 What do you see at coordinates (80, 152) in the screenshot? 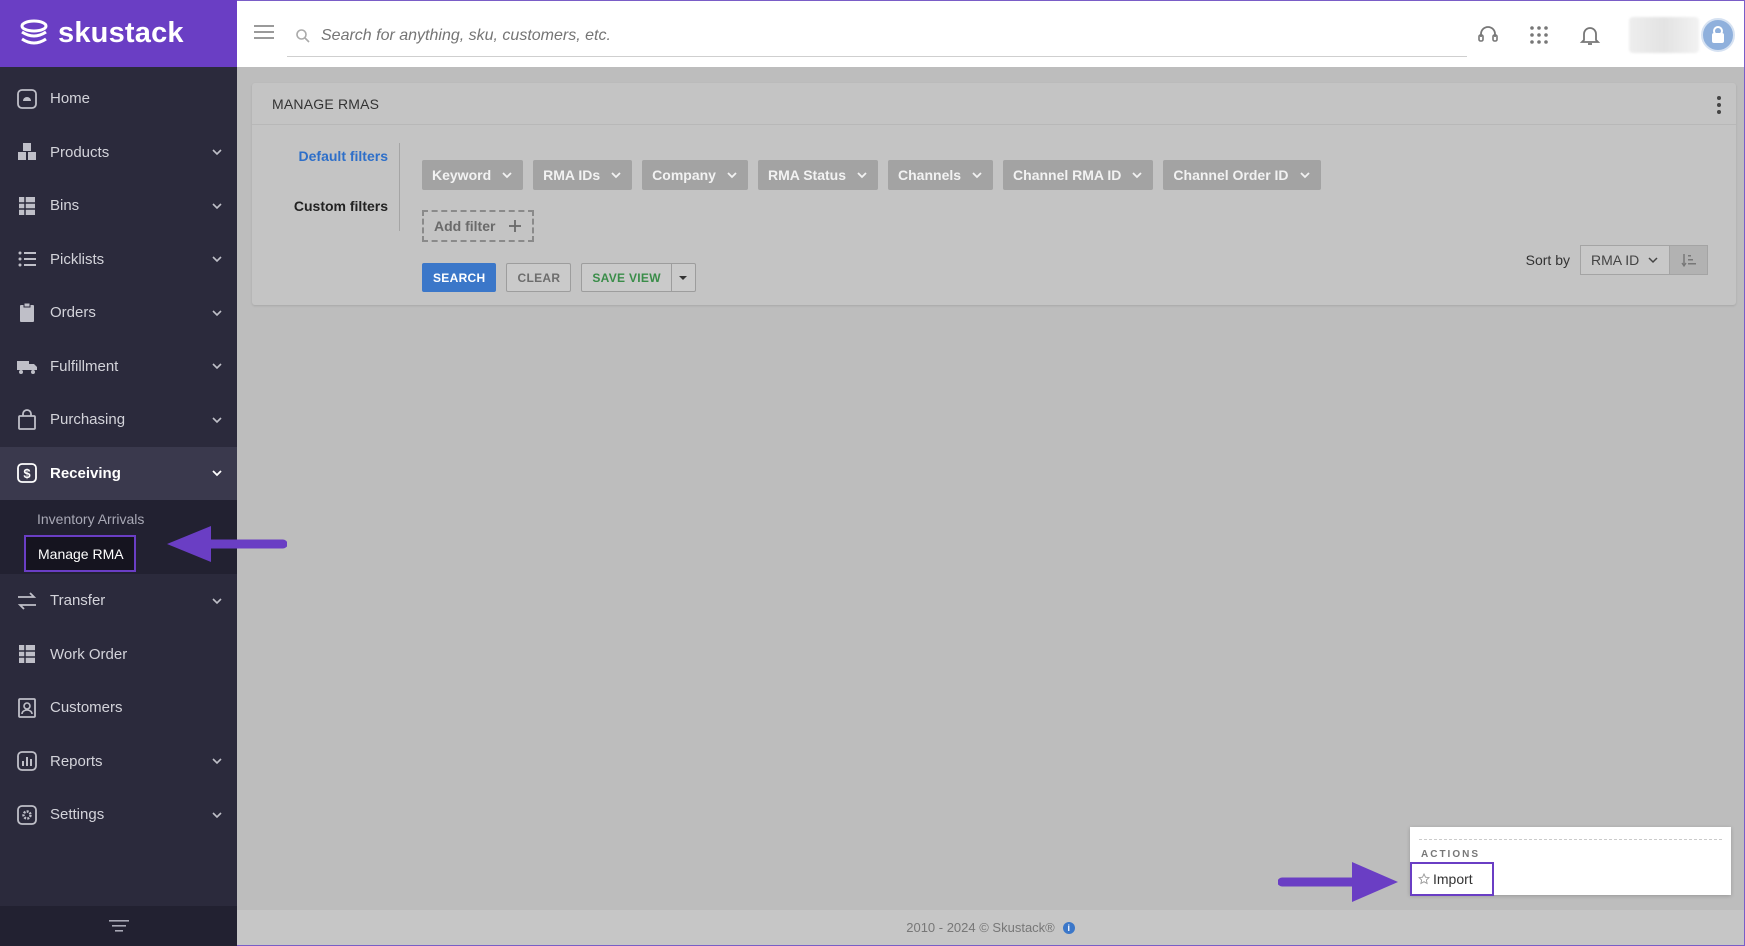
I see `sidebar-item-label: Products` at bounding box center [80, 152].